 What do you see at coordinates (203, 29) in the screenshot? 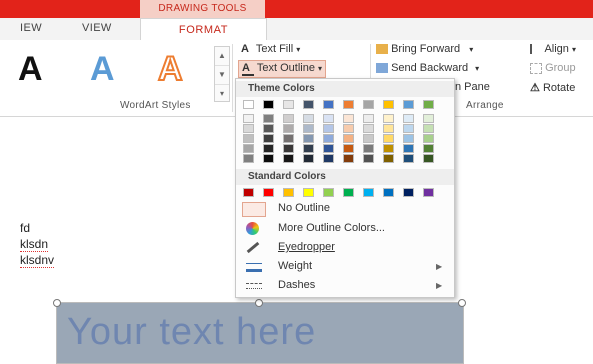
I see `tab-format: FORMAT` at bounding box center [203, 29].